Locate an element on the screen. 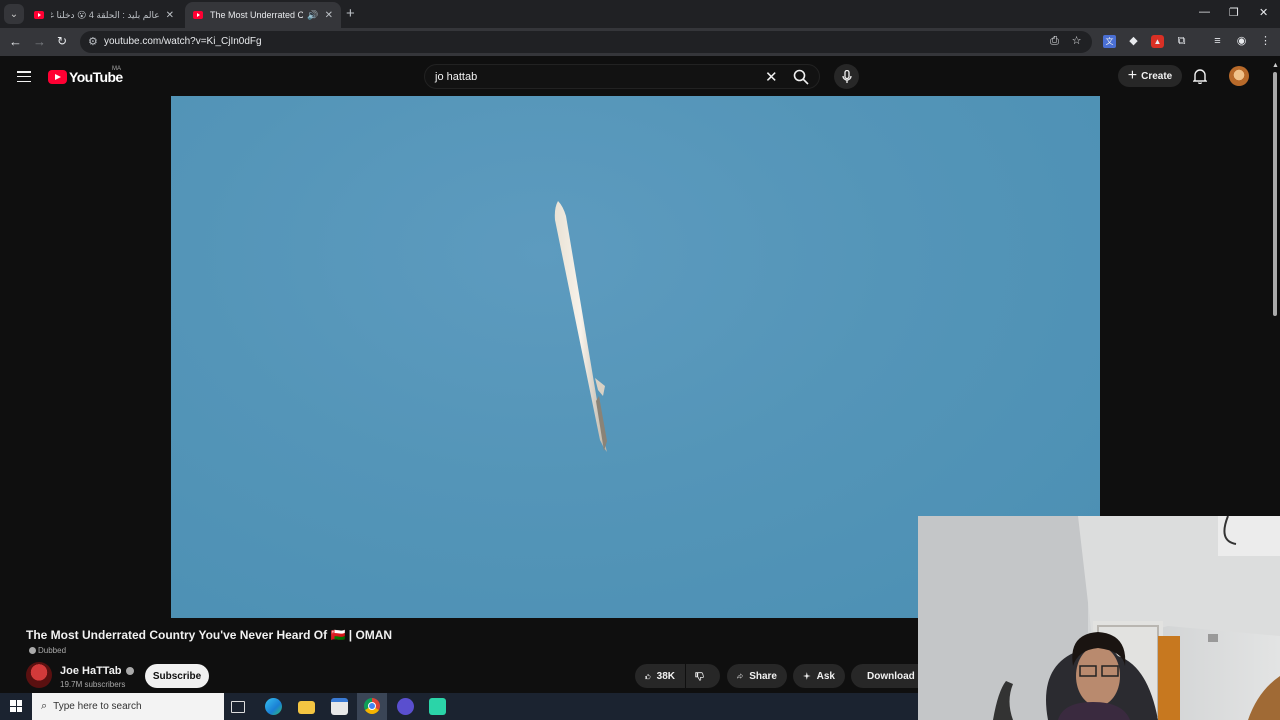 Image resolution: width=1280 pixels, height=720 pixels. windows-taskbar: ⌕ Type here to search is located at coordinates (459, 706).